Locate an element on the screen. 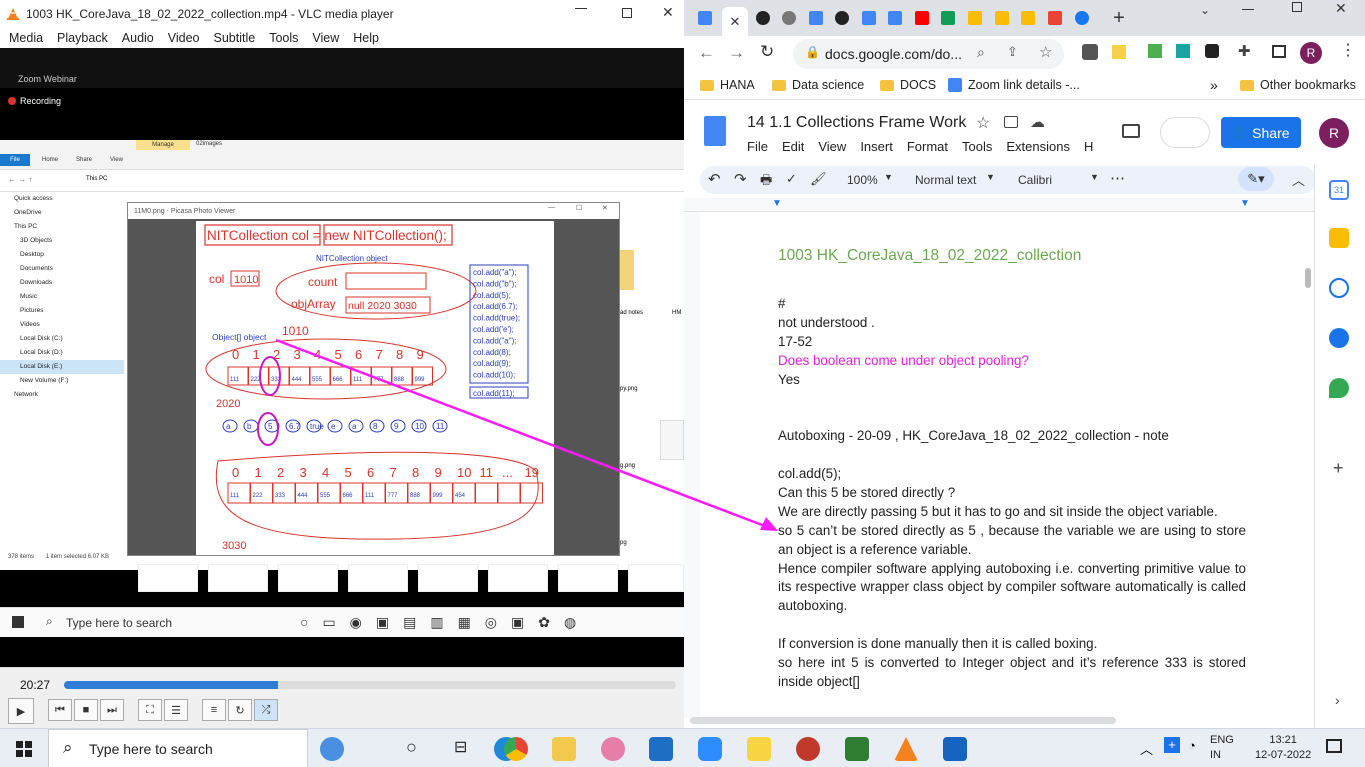  menu-help: H is located at coordinates (1088, 146).